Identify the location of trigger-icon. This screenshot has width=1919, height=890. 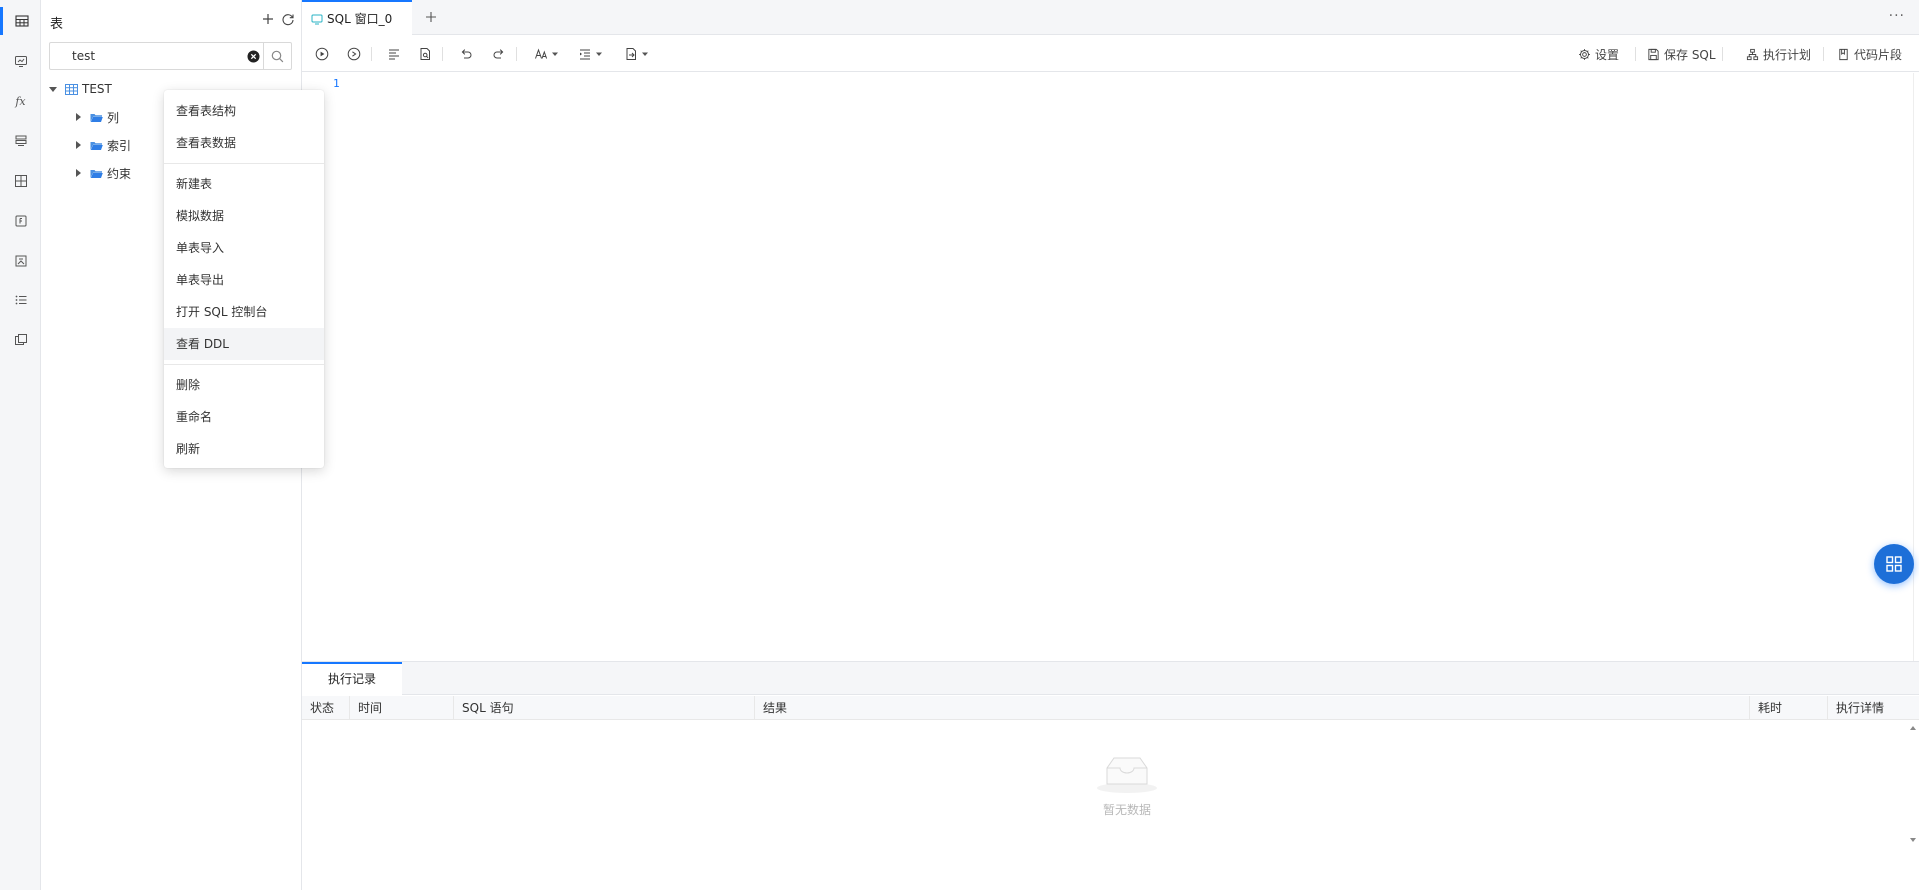
(20, 261).